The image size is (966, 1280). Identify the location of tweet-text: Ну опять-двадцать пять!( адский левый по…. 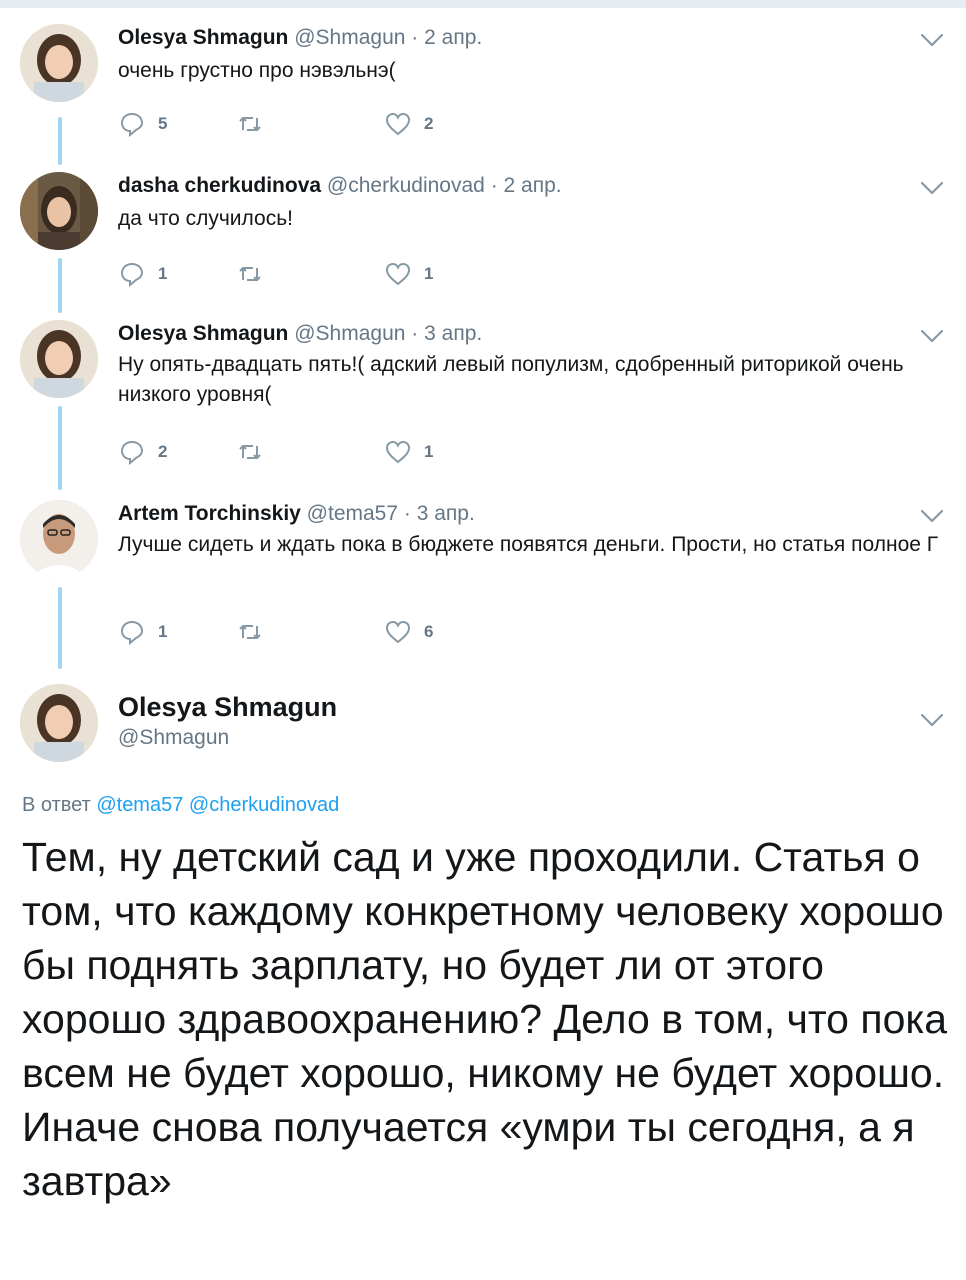
(511, 379).